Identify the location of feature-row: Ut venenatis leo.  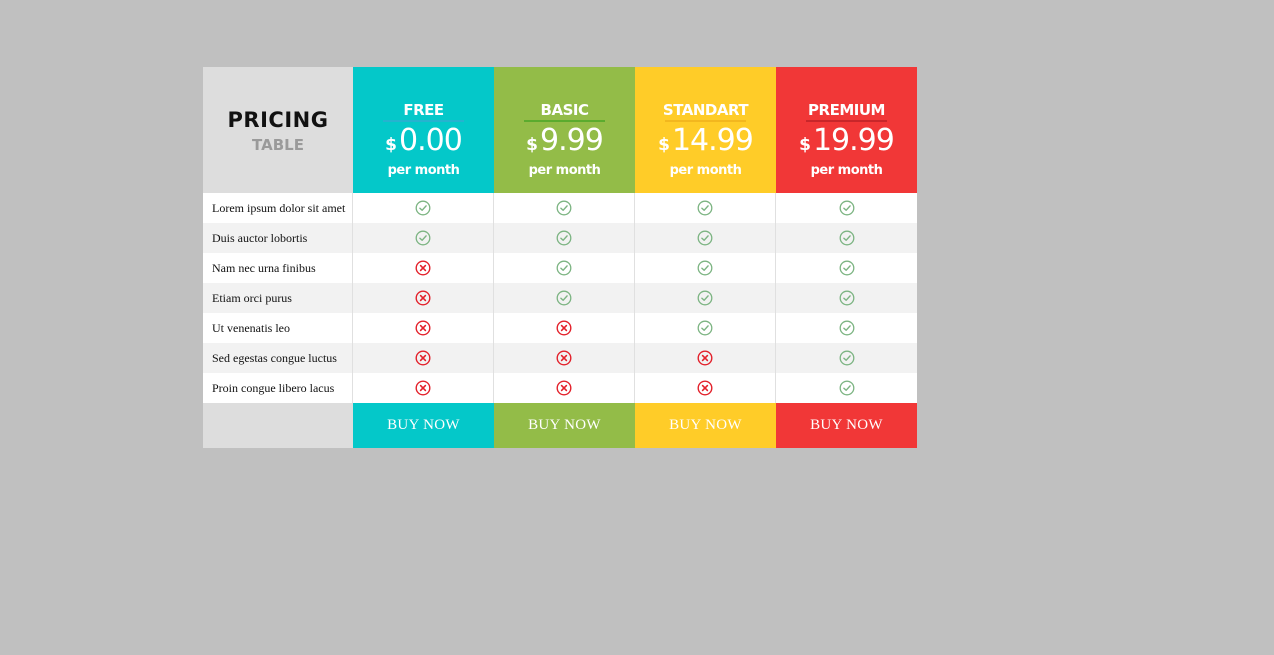
(560, 328).